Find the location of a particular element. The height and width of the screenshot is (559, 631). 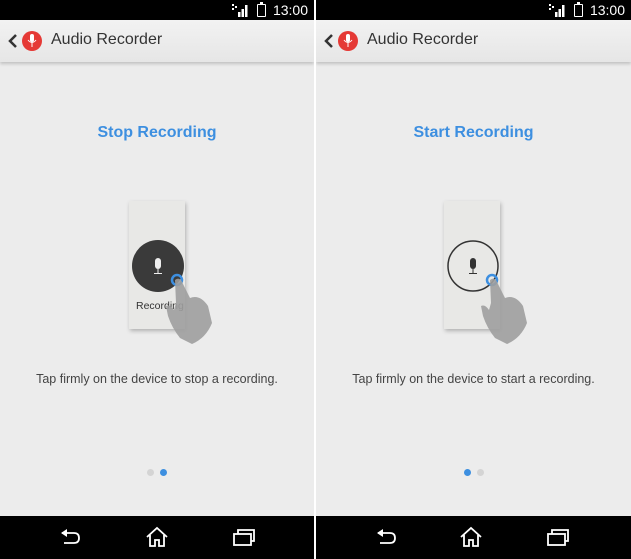

recording-button-graphic: Recording is located at coordinates (172, 292).